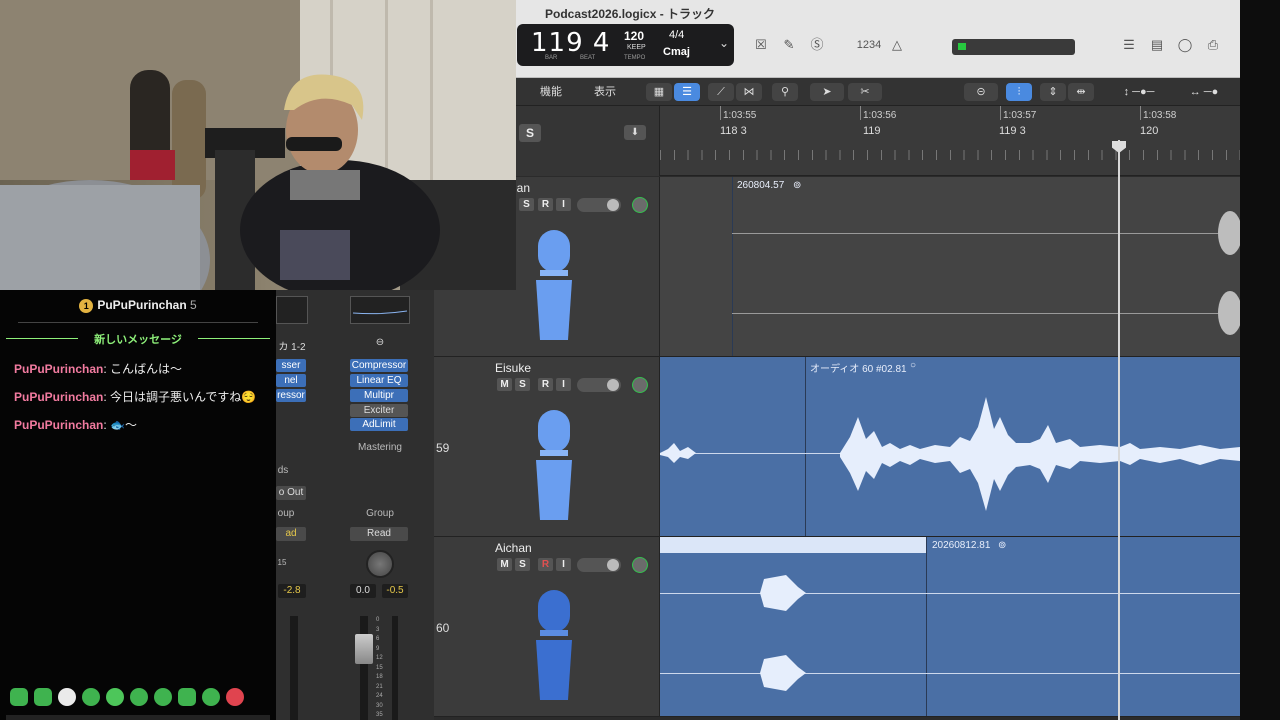 This screenshot has height=720, width=1280. What do you see at coordinates (1157, 45) in the screenshot?
I see `notes-icon: ▤` at bounding box center [1157, 45].